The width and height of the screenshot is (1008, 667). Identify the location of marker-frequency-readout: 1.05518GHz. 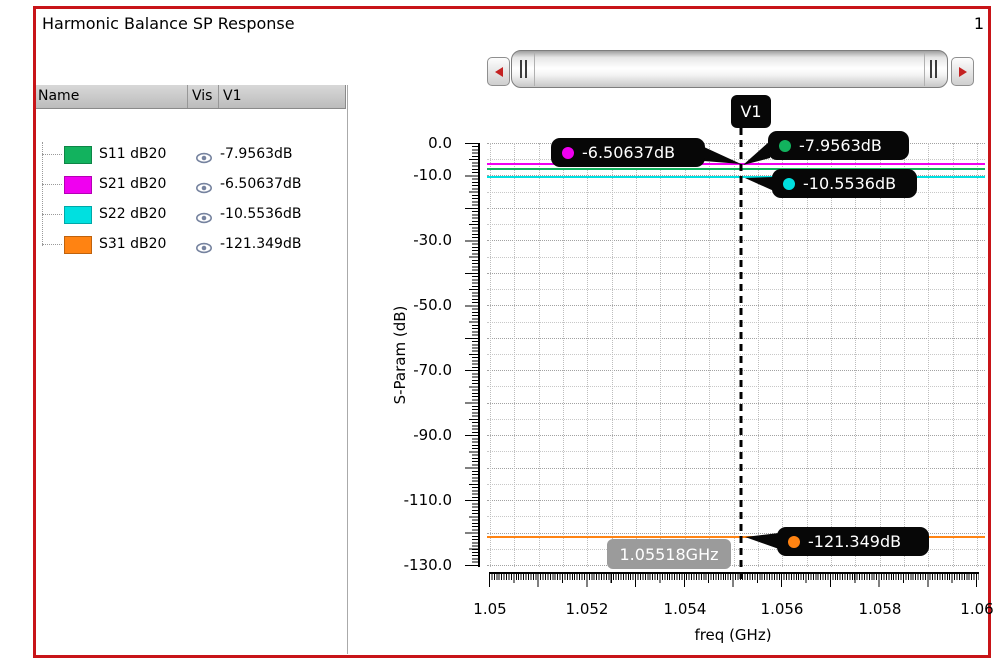
(669, 554).